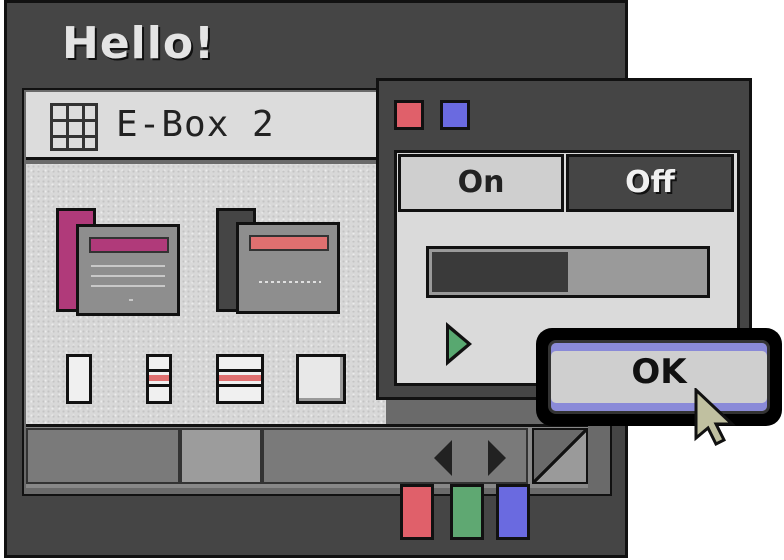  Describe the element at coordinates (195, 124) in the screenshot. I see `ebox-title: E-Box 2` at that location.